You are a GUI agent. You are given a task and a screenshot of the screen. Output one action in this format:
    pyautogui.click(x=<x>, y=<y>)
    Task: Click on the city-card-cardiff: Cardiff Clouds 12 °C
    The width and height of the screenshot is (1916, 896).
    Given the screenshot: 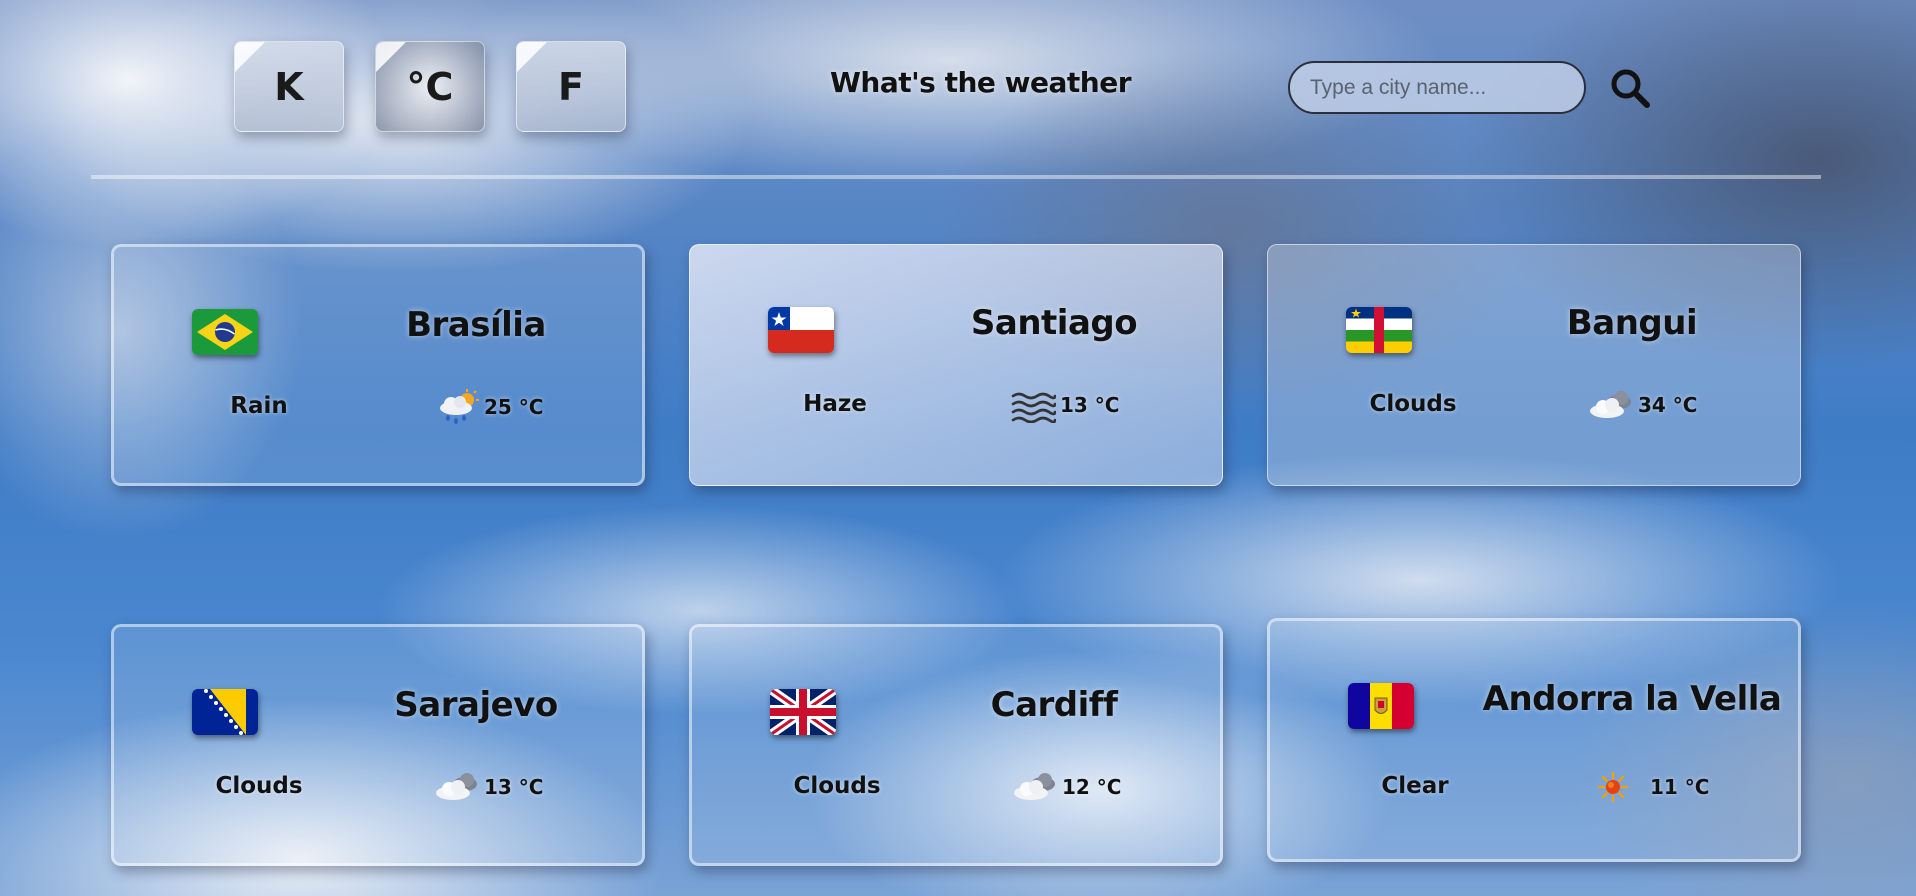 What is the action you would take?
    pyautogui.click(x=956, y=745)
    